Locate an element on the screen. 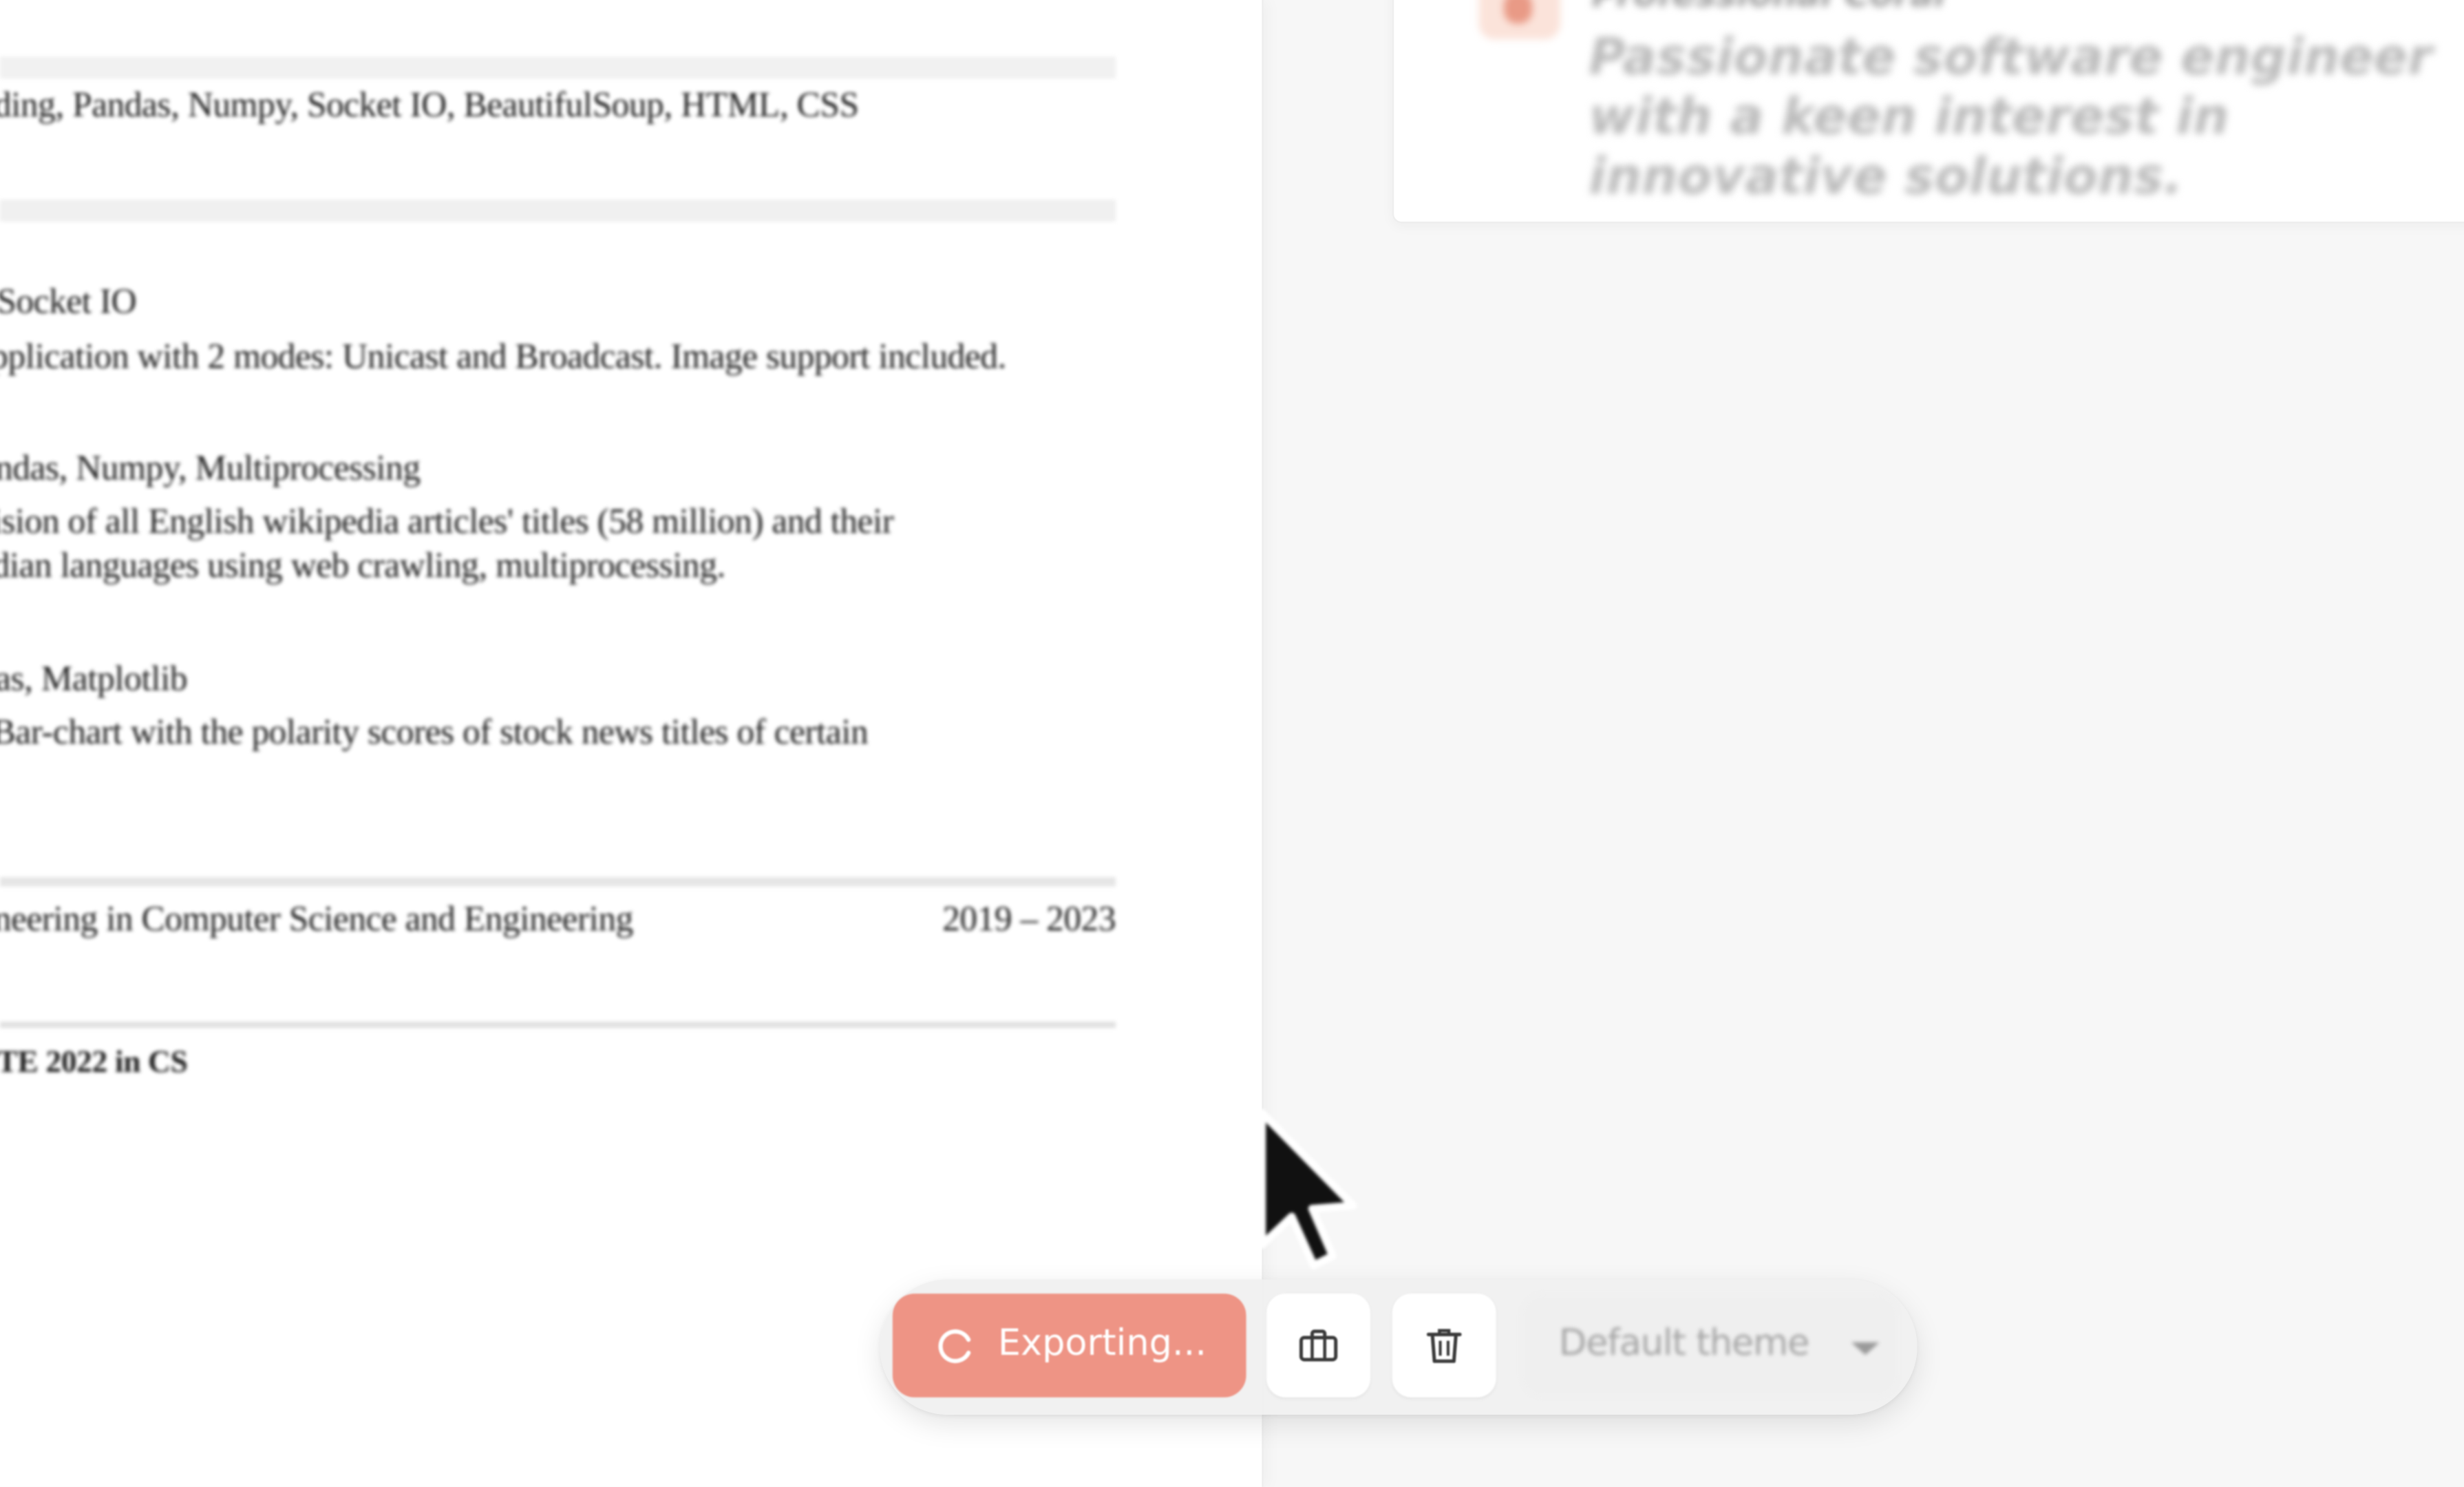  chevron-down-icon is located at coordinates (1866, 1349).